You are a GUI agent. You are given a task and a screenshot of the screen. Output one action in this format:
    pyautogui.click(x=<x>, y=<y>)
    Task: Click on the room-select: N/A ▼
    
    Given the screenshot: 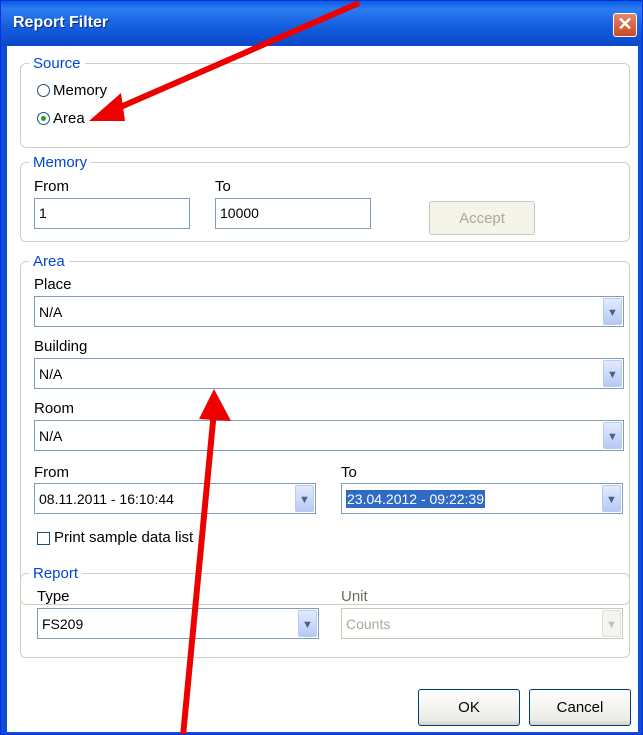 What is the action you would take?
    pyautogui.click(x=329, y=435)
    